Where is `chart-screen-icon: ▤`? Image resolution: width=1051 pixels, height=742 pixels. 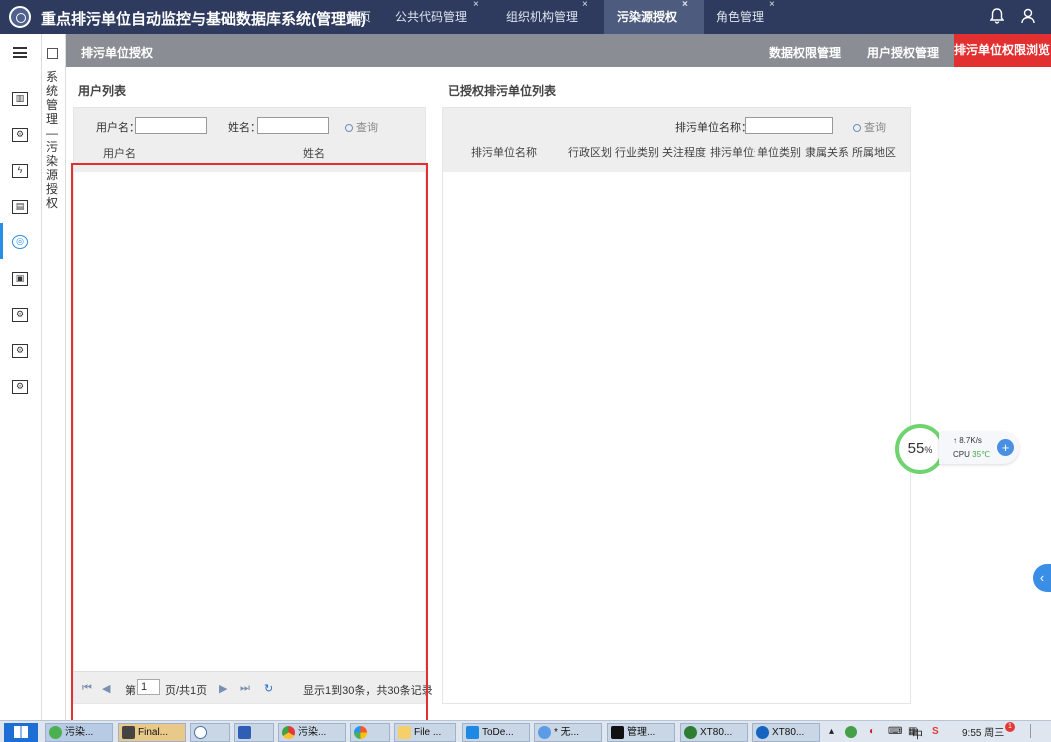 chart-screen-icon: ▤ is located at coordinates (20, 207).